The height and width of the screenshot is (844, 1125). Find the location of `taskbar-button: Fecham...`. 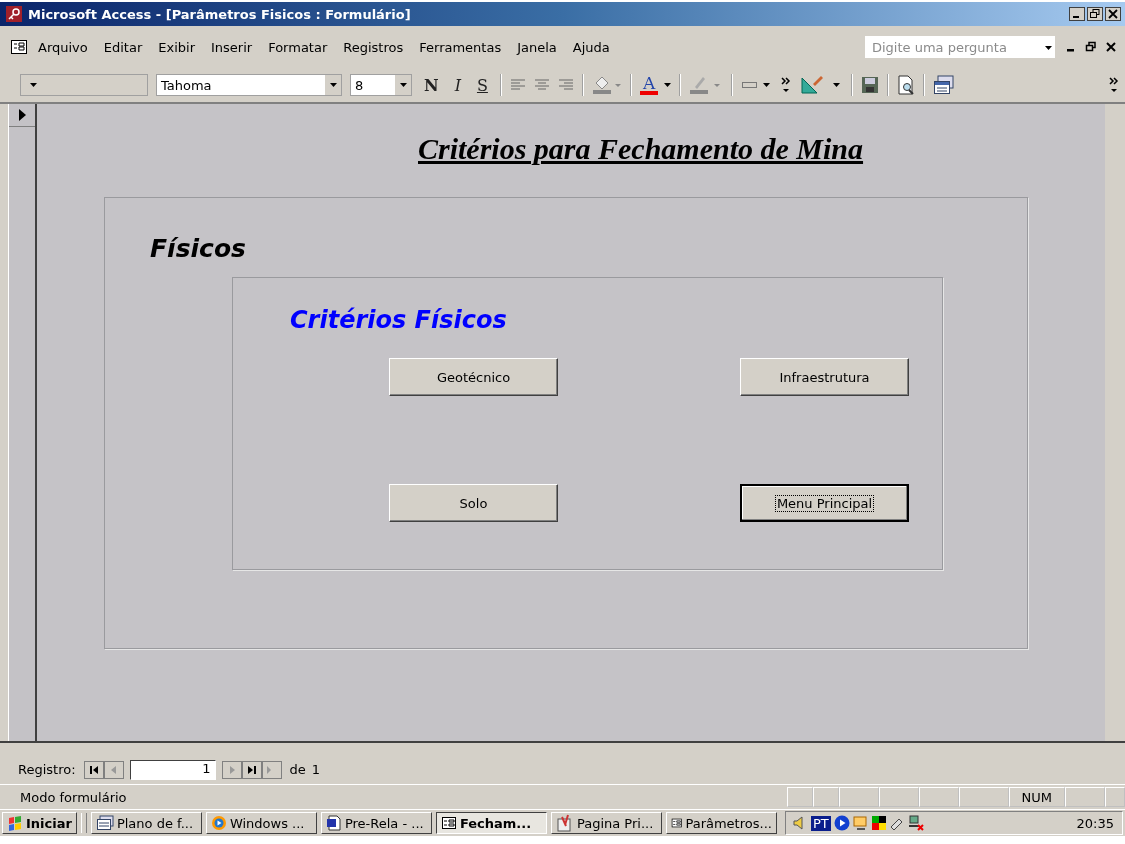

taskbar-button: Fecham... is located at coordinates (491, 823).